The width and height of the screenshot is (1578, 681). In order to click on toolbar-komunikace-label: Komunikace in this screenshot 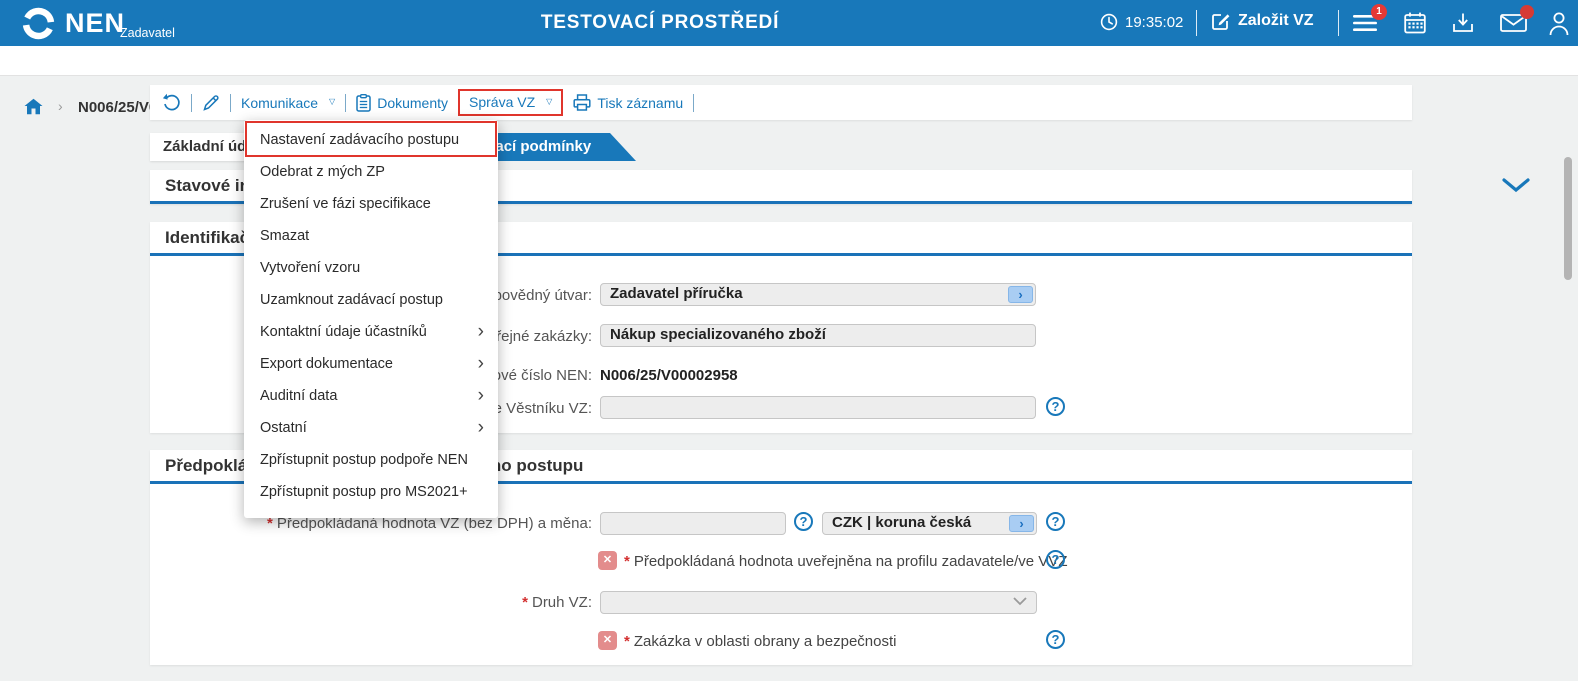, I will do `click(280, 102)`.